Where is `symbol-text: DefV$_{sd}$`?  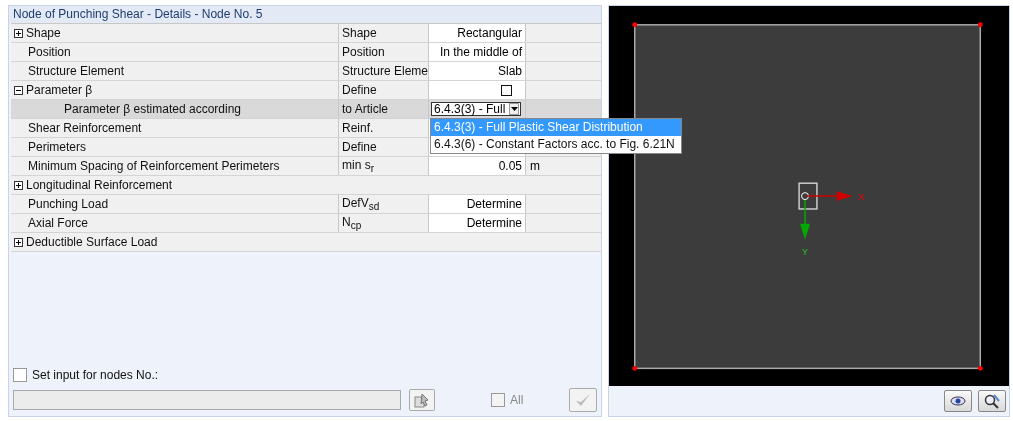
symbol-text: DefV$_{sd}$ is located at coordinates (361, 204).